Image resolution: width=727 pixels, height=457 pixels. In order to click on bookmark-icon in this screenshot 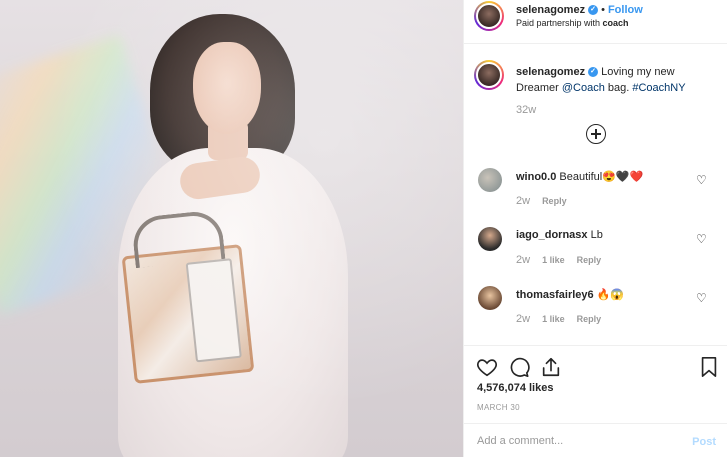, I will do `click(709, 367)`.